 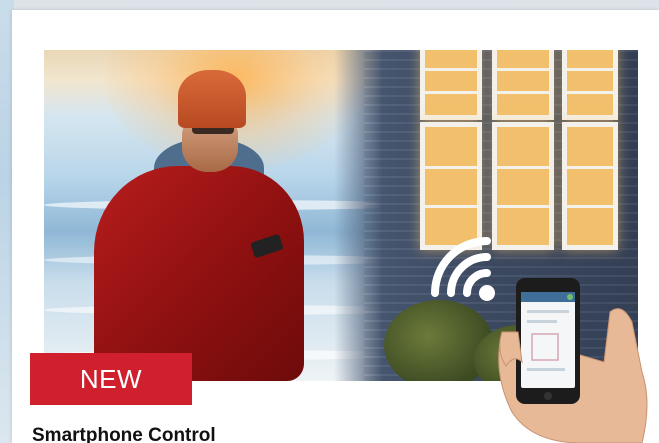 I want to click on knit-hat, so click(x=212, y=99).